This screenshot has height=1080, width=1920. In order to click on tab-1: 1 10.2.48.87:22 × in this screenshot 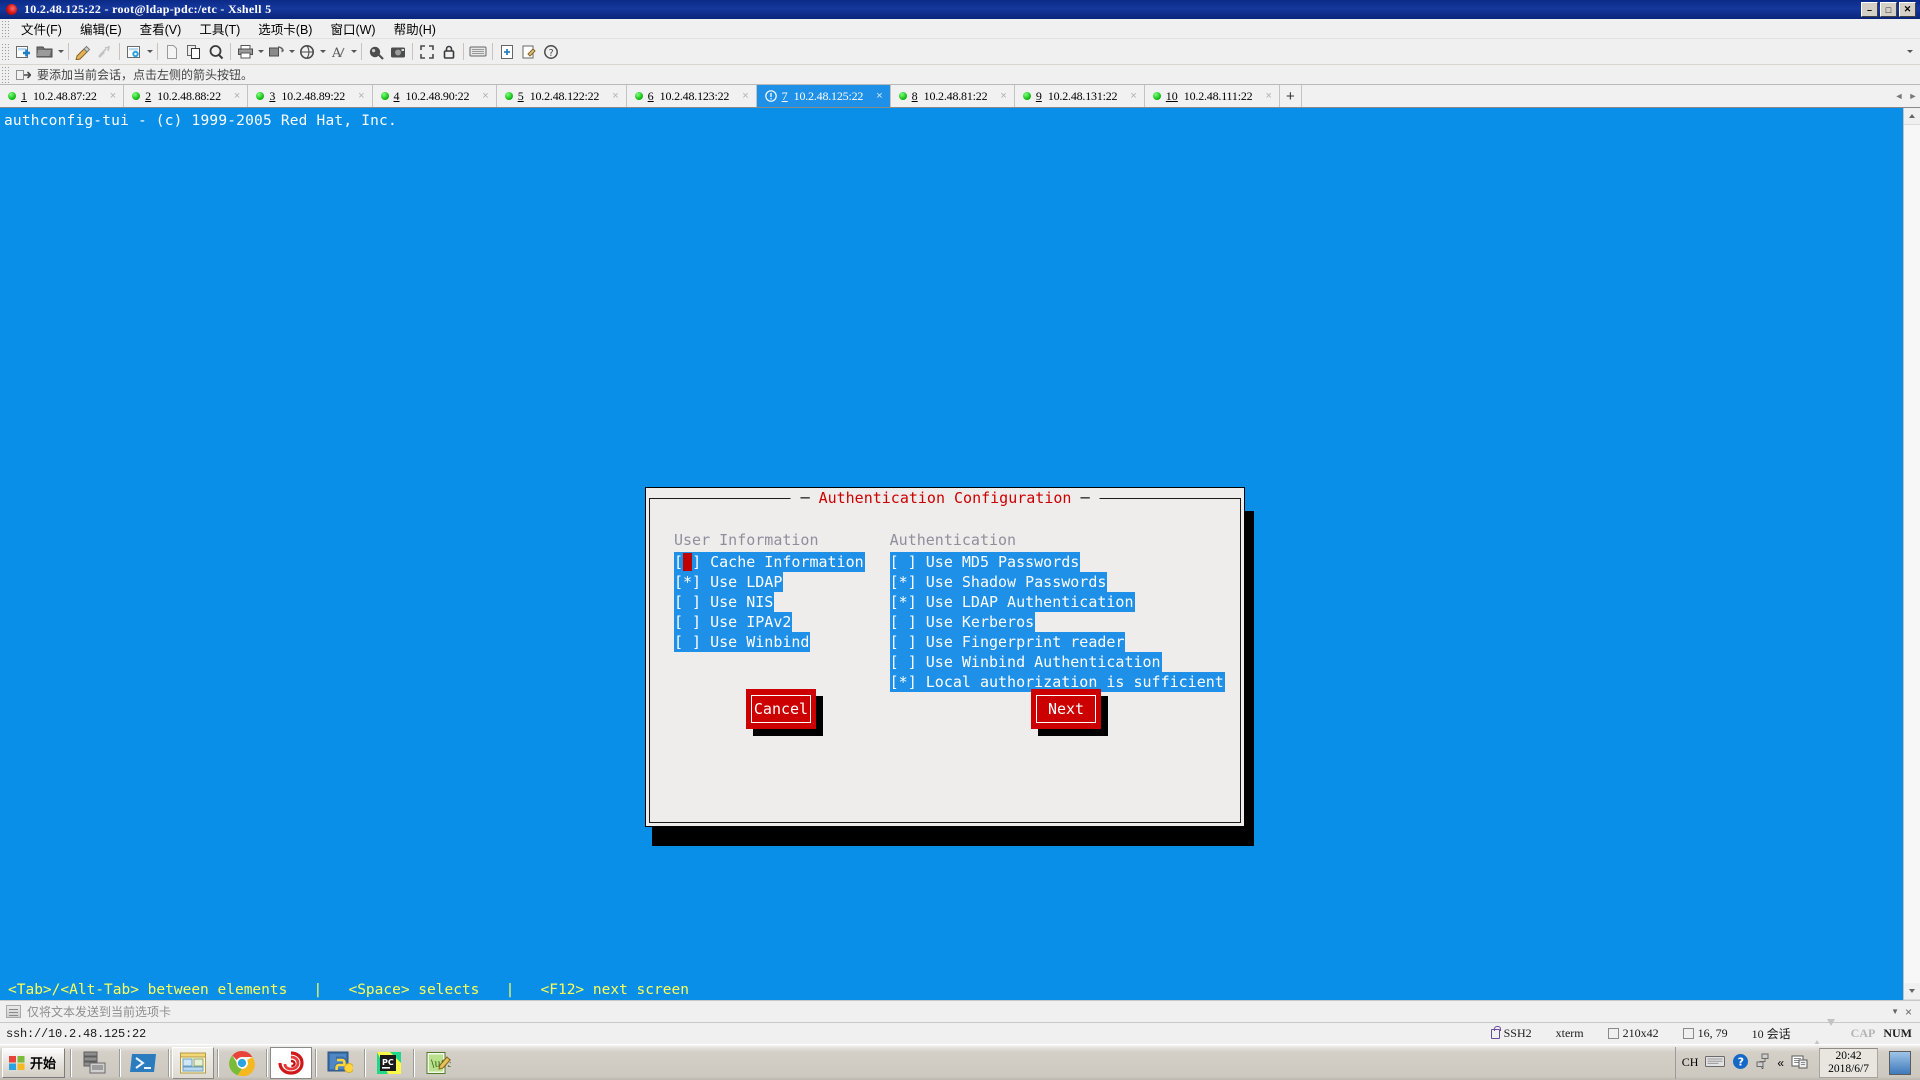, I will do `click(62, 96)`.